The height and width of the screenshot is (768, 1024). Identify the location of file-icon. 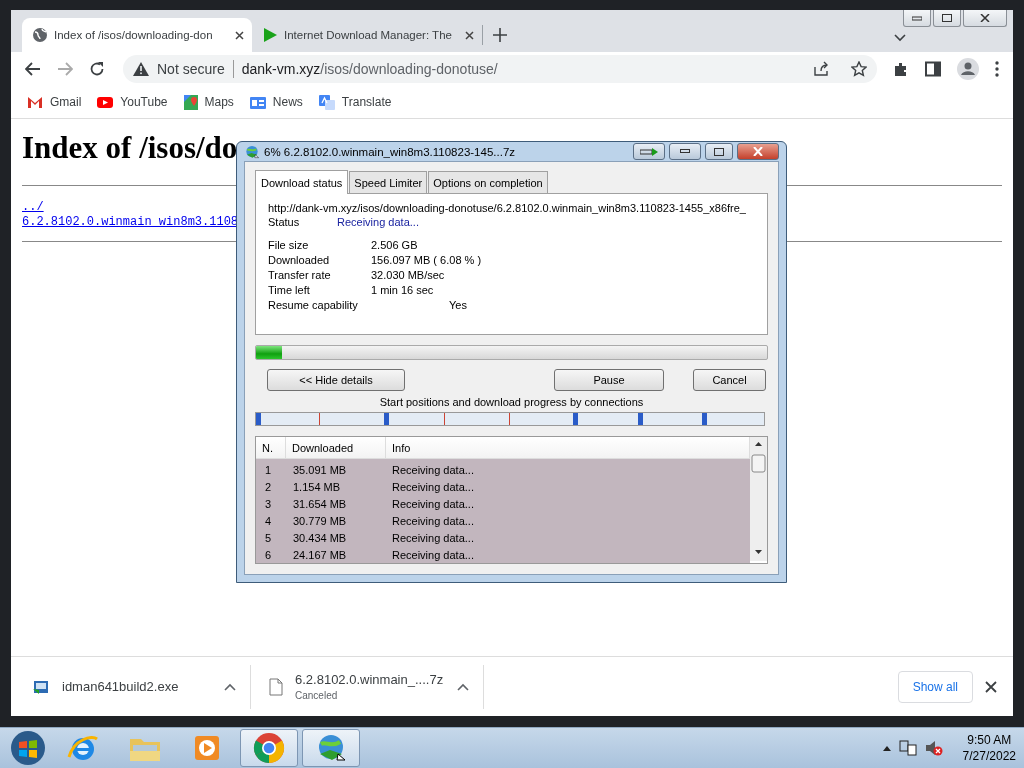
(276, 686).